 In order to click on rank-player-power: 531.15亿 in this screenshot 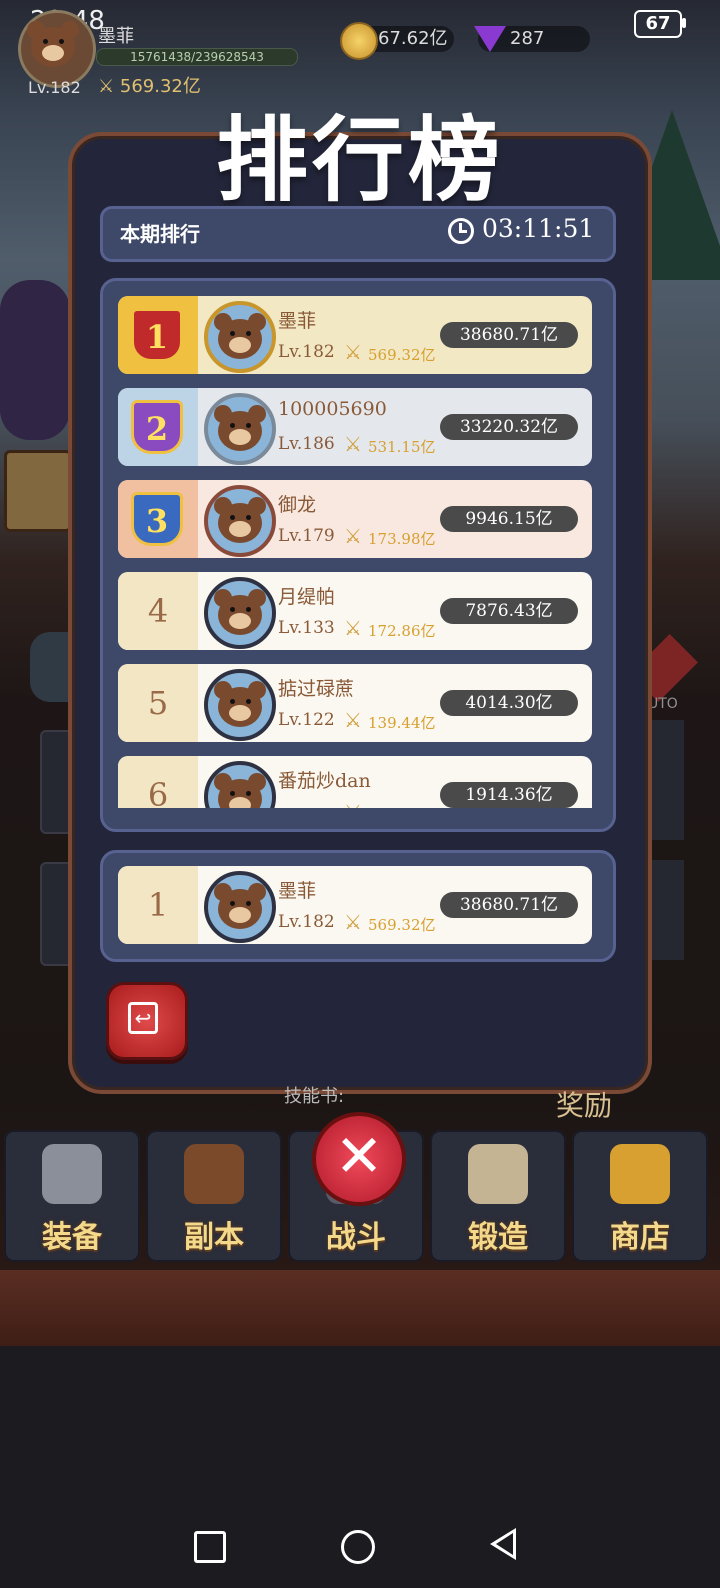, I will do `click(402, 447)`.